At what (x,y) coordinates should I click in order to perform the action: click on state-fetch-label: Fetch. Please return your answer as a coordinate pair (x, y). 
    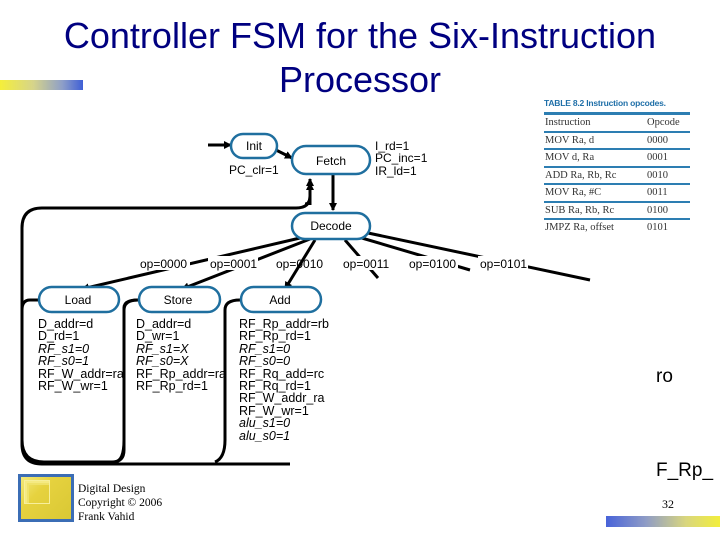
    Looking at the image, I should click on (331, 161).